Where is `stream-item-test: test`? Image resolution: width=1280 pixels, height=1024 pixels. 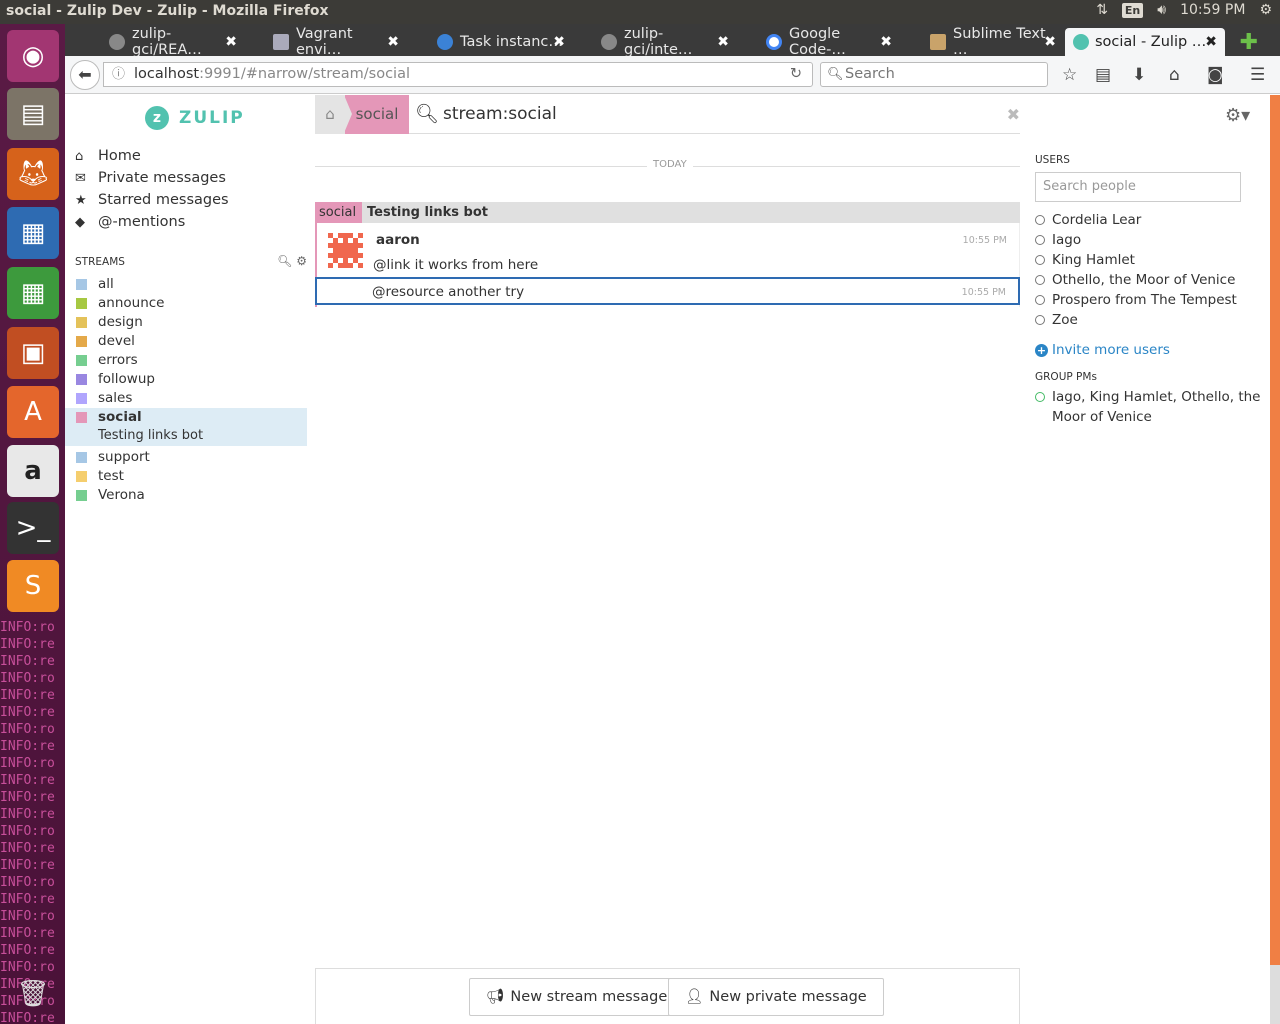 stream-item-test: test is located at coordinates (186, 476).